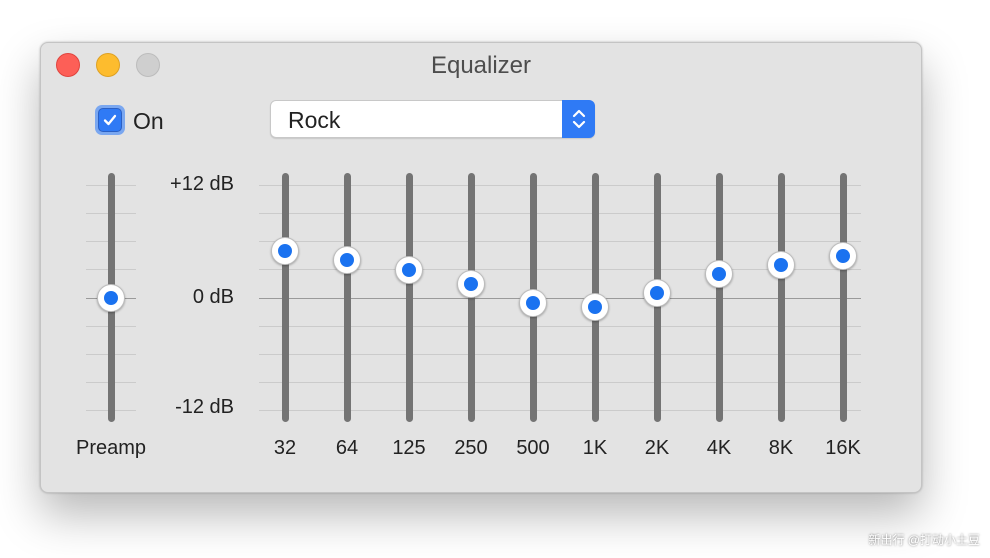  I want to click on db-label-bottom: -12 dB, so click(204, 407).